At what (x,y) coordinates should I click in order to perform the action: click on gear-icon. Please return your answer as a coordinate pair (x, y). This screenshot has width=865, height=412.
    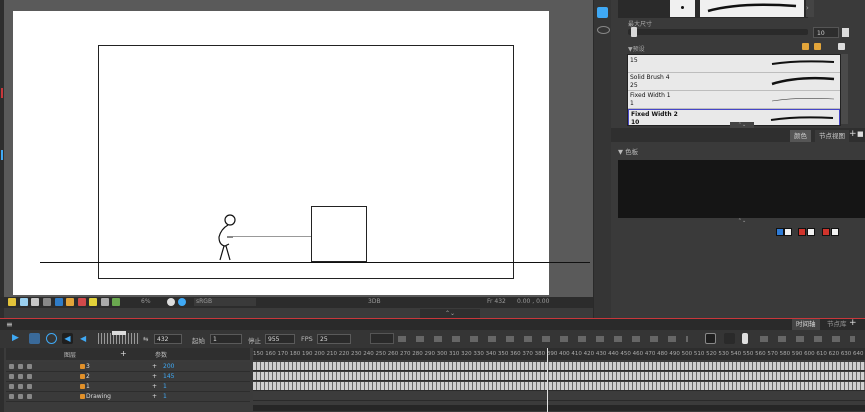
    Looking at the image, I should click on (171, 302).